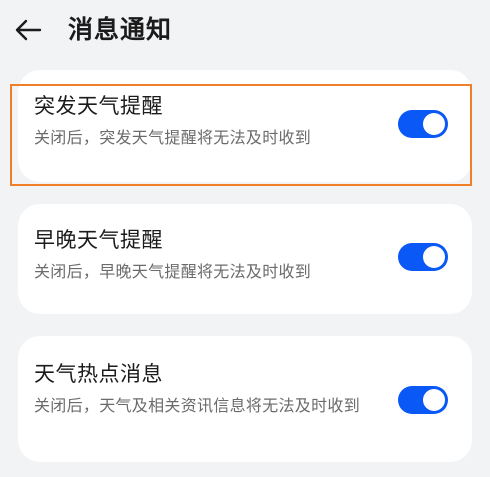 This screenshot has height=477, width=490. Describe the element at coordinates (98, 374) in the screenshot. I see `setting-title: 天气热点消息` at that location.